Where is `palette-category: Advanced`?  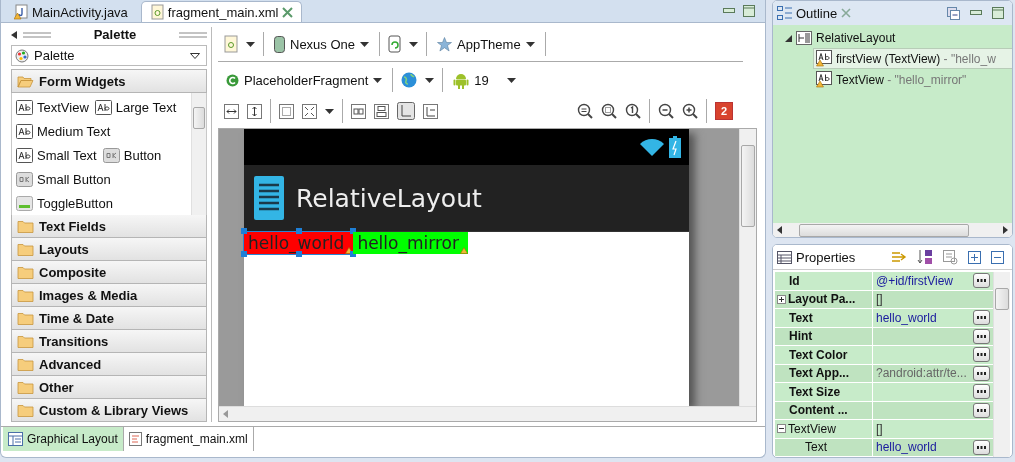 palette-category: Advanced is located at coordinates (109, 364).